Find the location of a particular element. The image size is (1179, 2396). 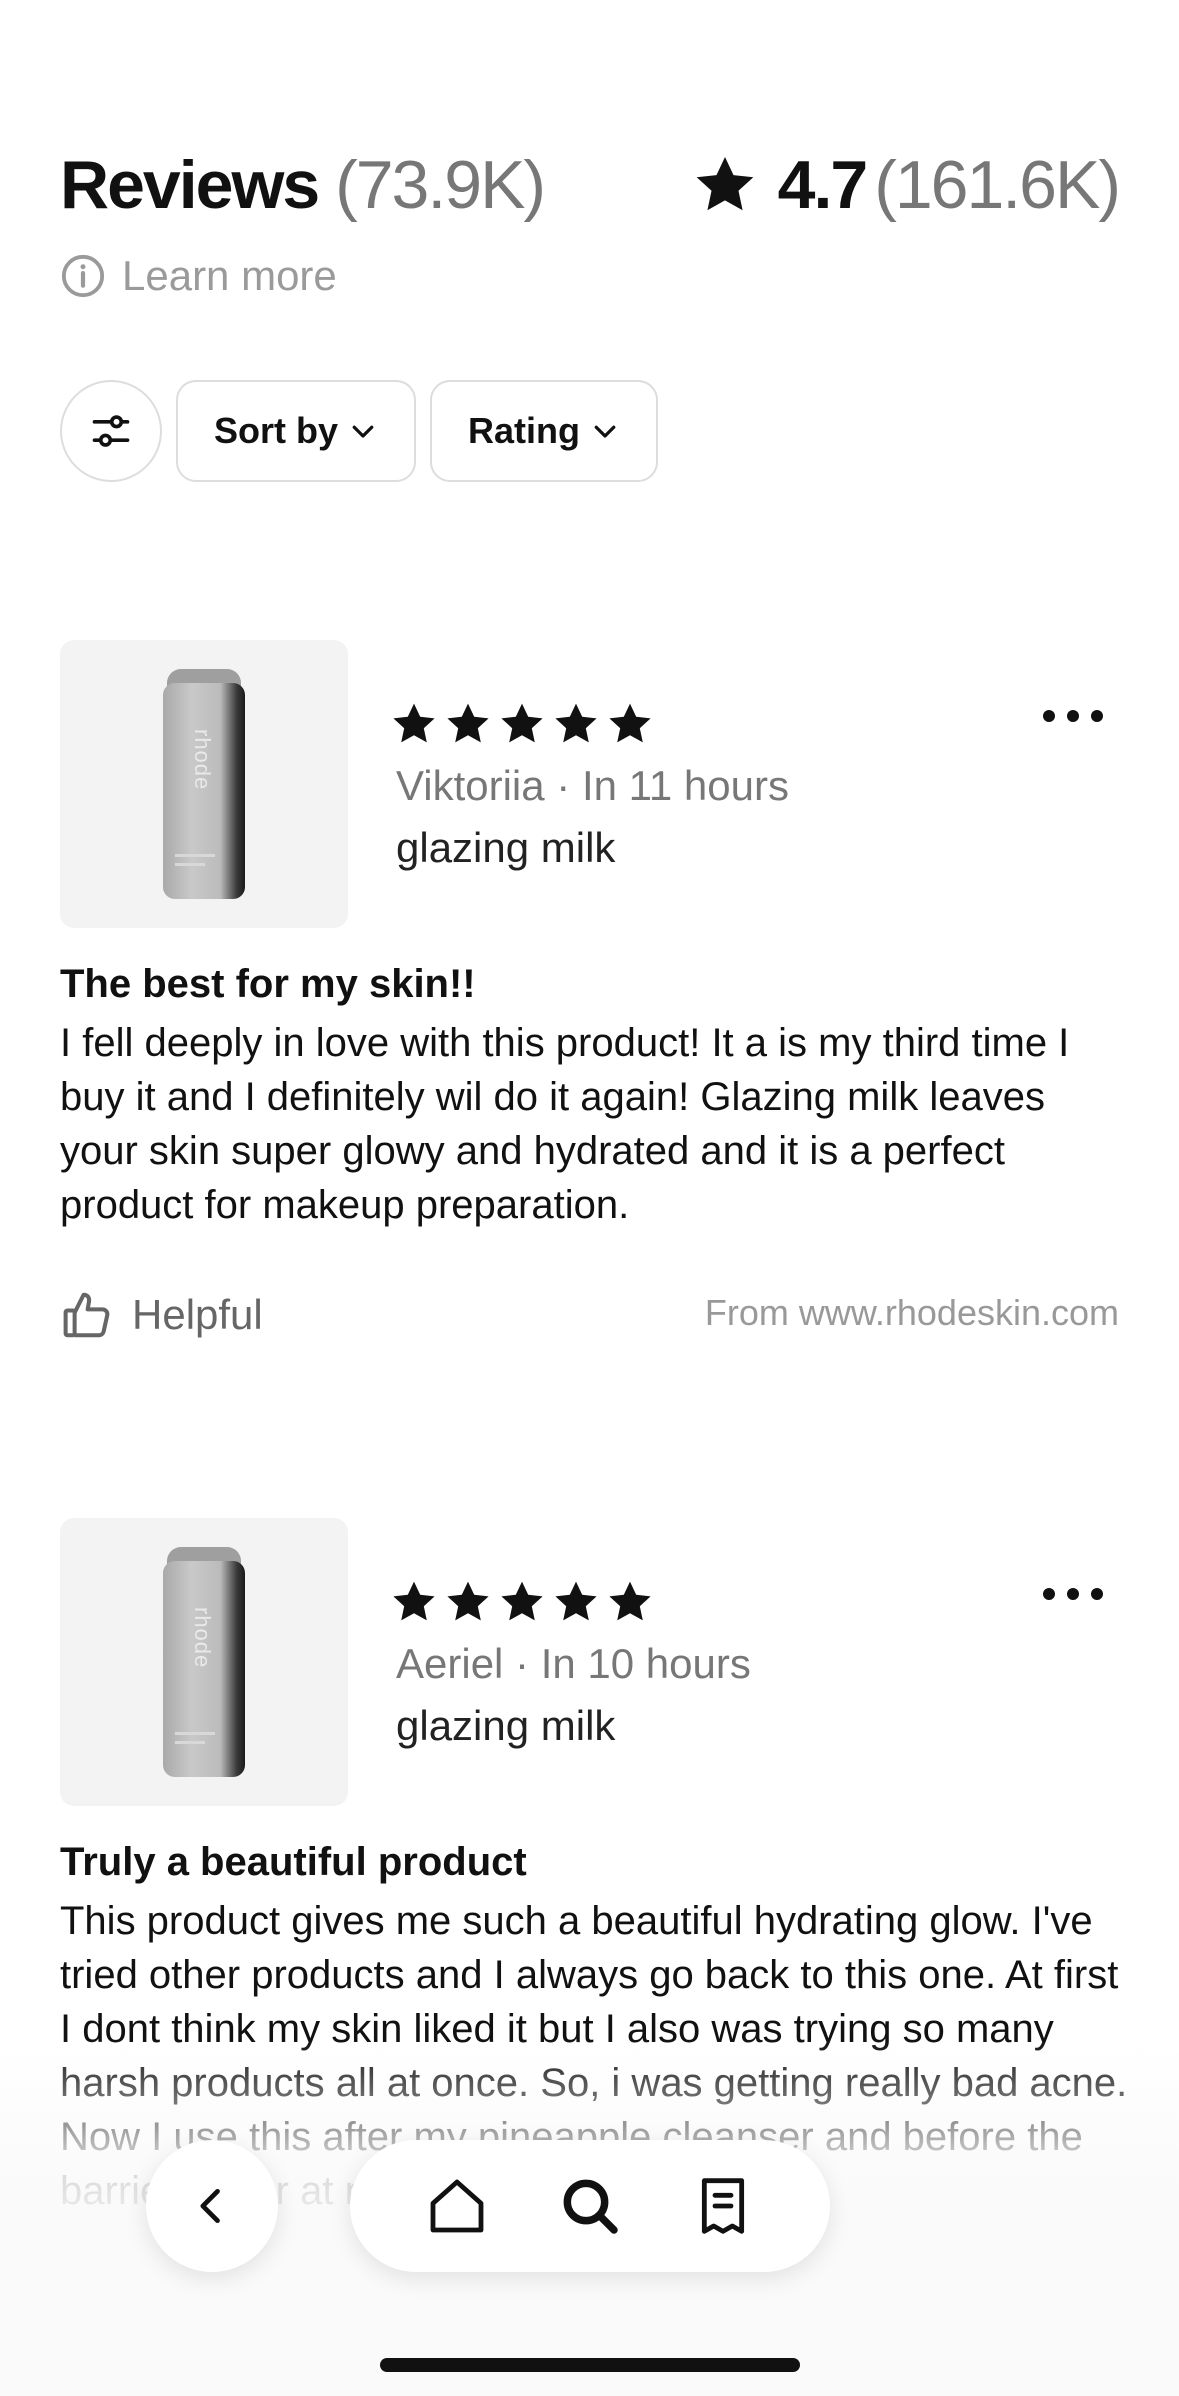

filter-bar: Sort by Rating is located at coordinates (359, 431).